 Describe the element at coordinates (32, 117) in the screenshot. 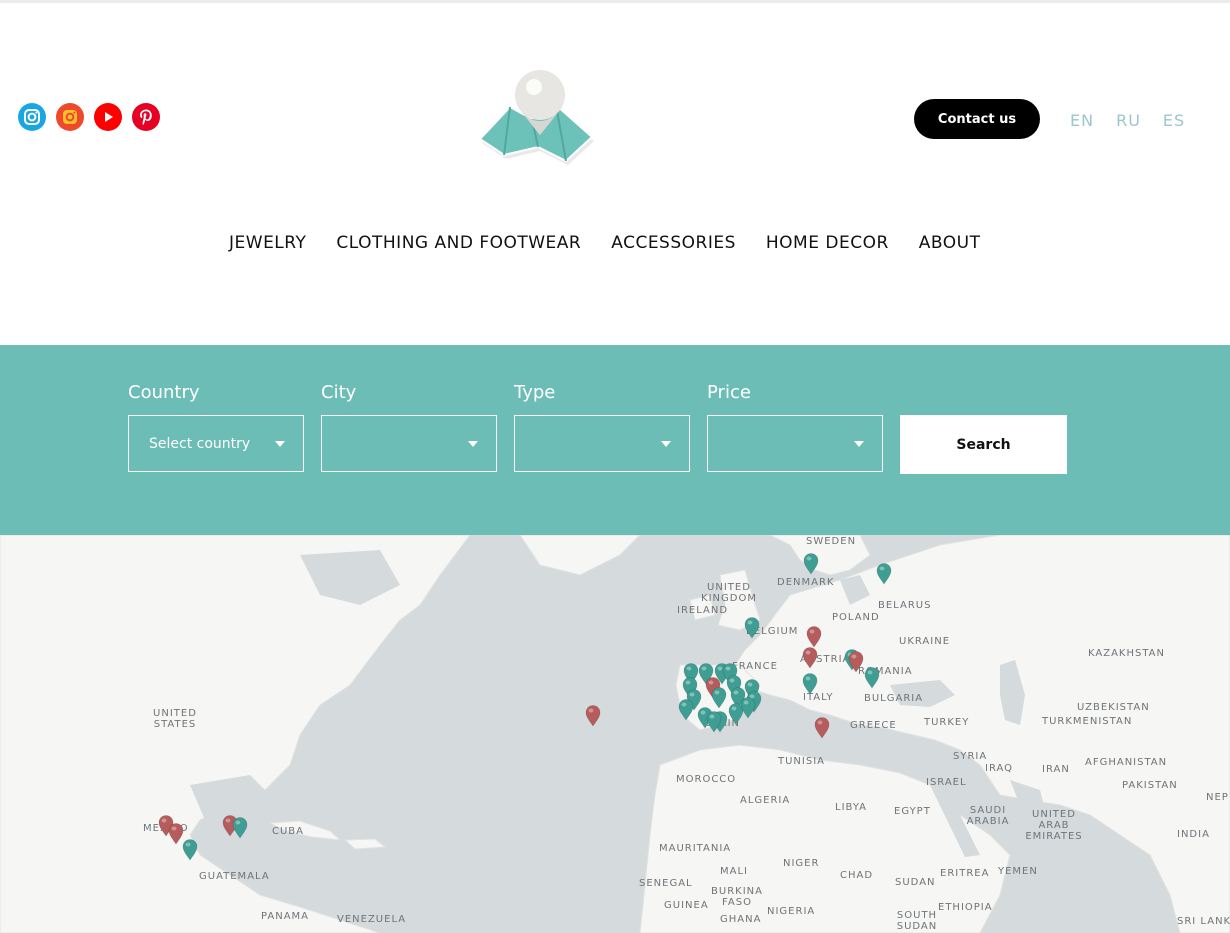

I see `instagram-icon` at that location.